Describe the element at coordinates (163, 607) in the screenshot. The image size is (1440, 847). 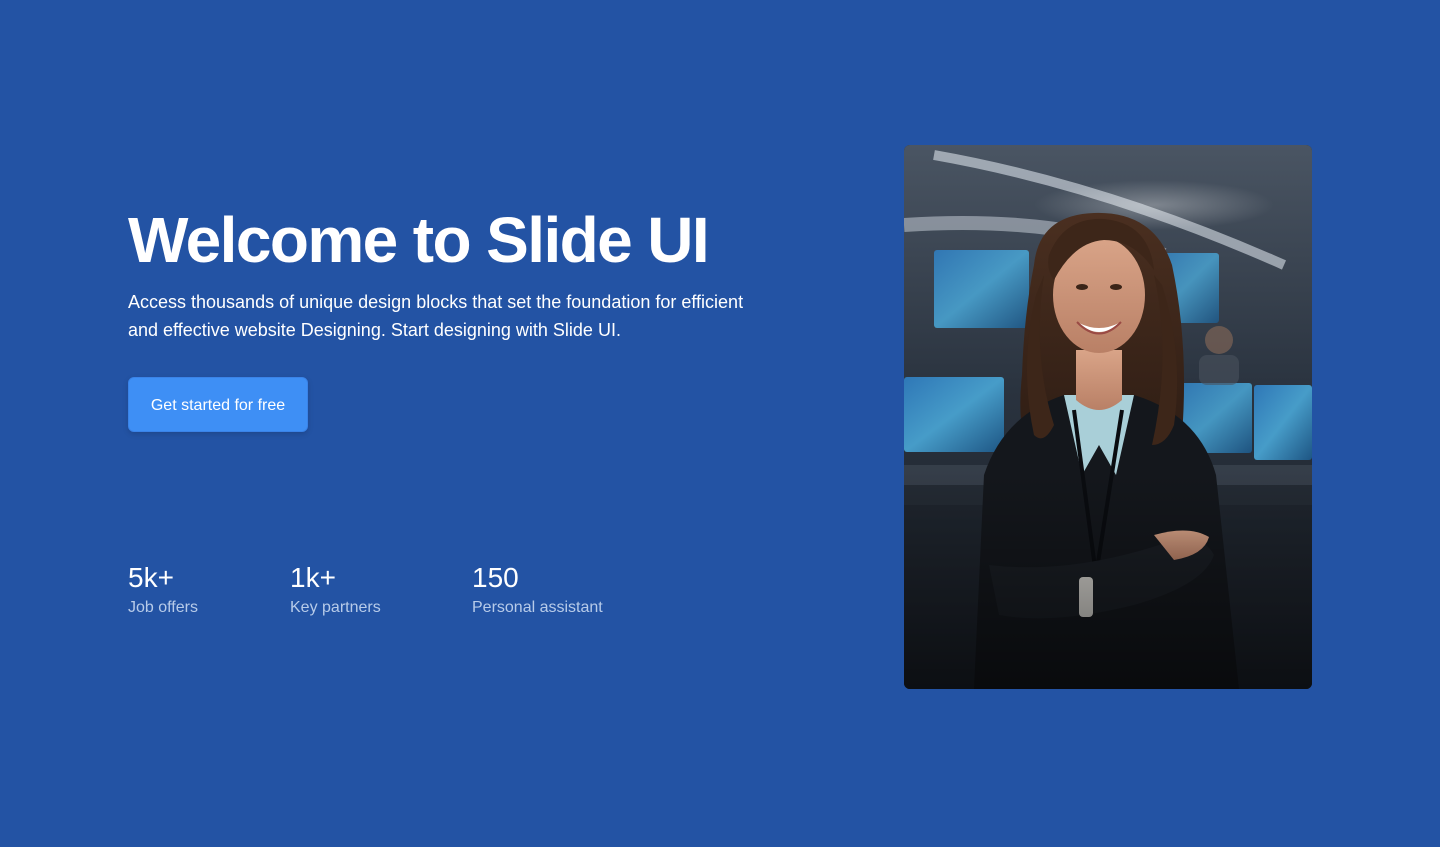
I see `stat-label: Job offers` at that location.